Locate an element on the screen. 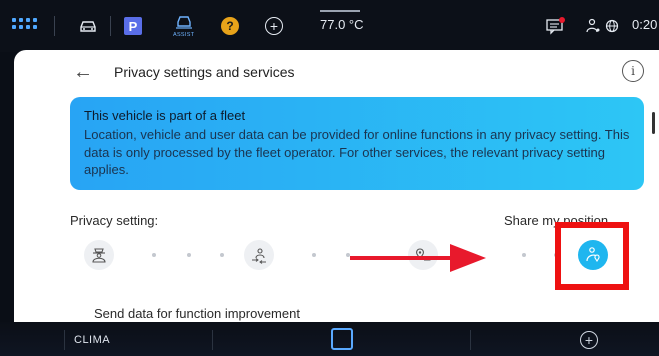 The width and height of the screenshot is (659, 356). car-icon is located at coordinates (88, 26).